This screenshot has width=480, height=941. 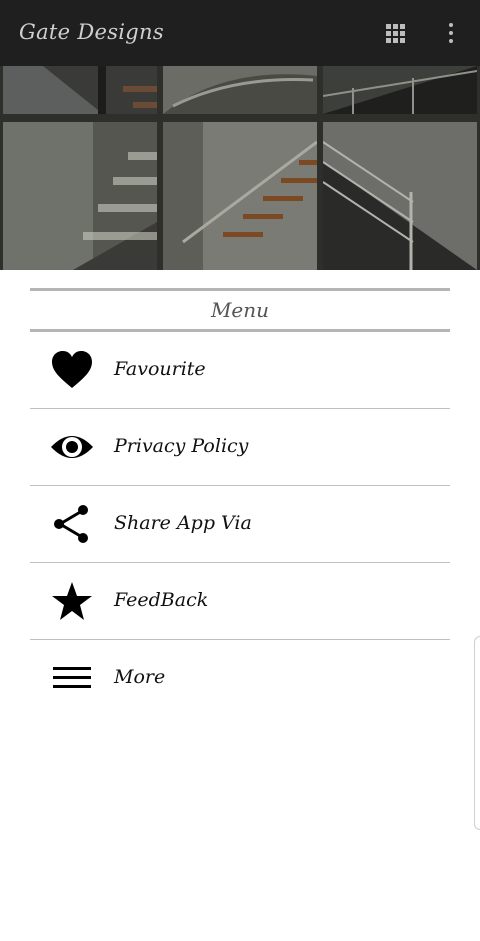 What do you see at coordinates (477, 733) in the screenshot?
I see `edge-panel-handle` at bounding box center [477, 733].